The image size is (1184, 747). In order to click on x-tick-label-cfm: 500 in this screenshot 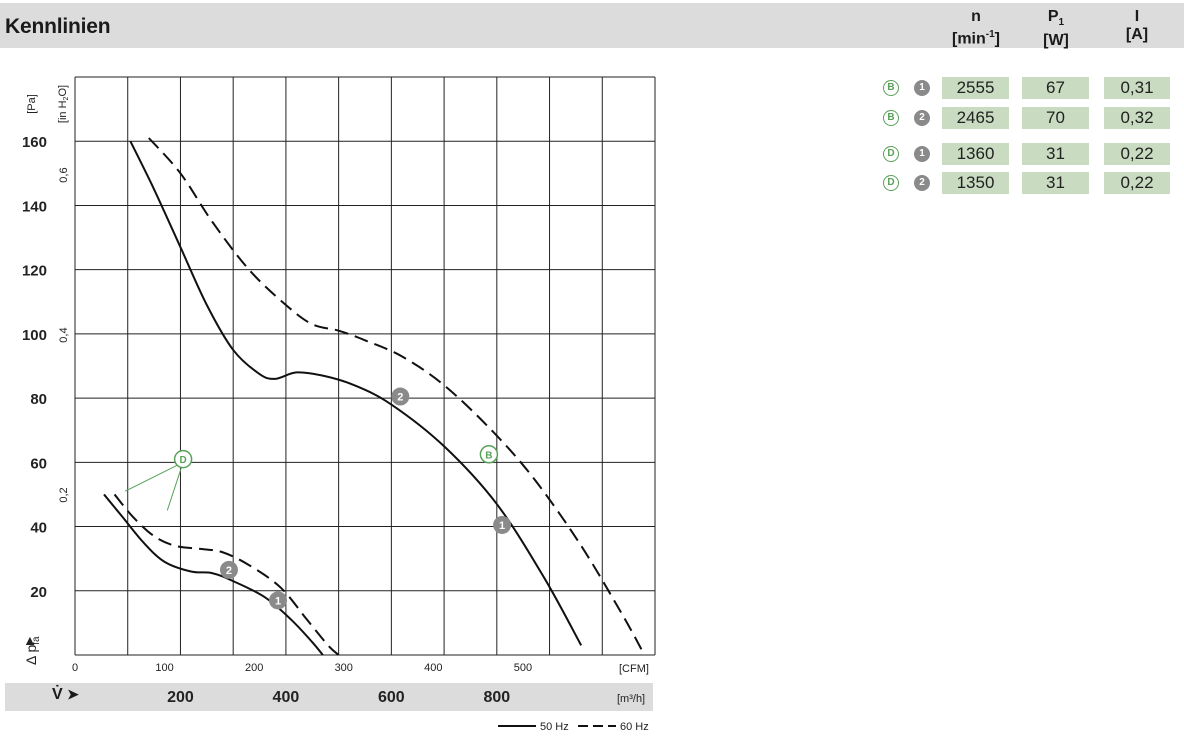, I will do `click(523, 668)`.